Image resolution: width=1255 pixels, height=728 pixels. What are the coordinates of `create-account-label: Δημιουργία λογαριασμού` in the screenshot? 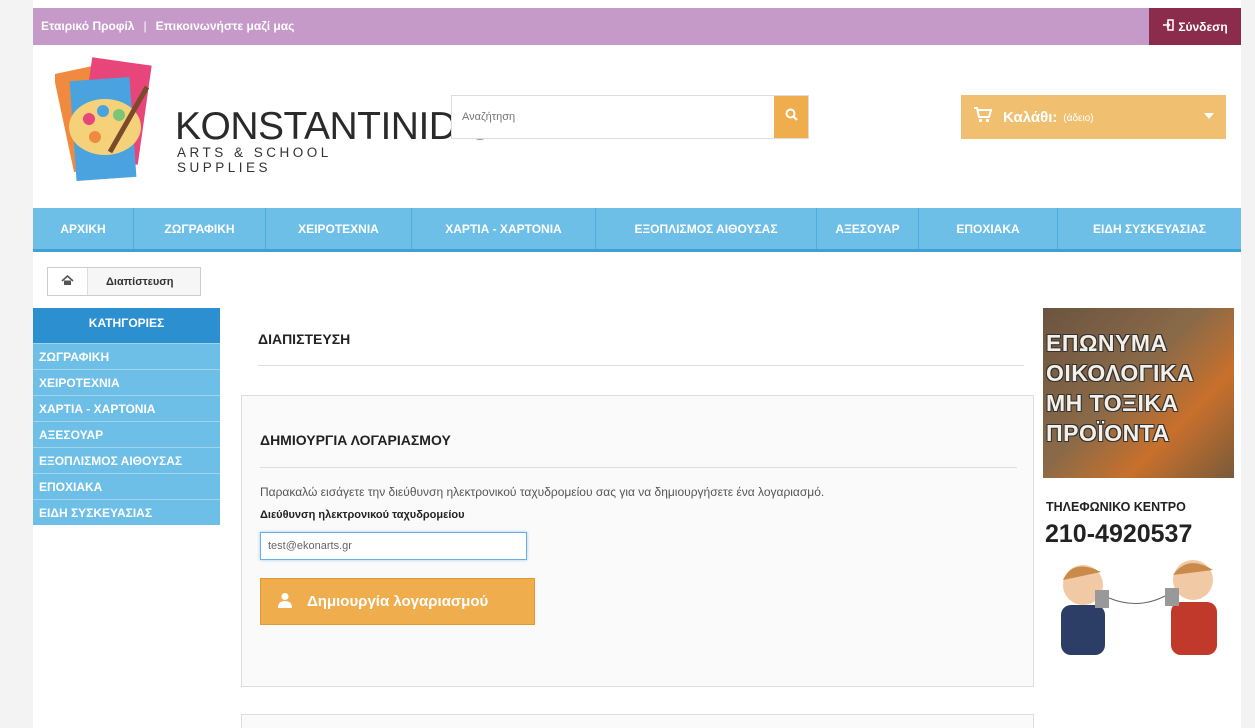 It's located at (398, 601).